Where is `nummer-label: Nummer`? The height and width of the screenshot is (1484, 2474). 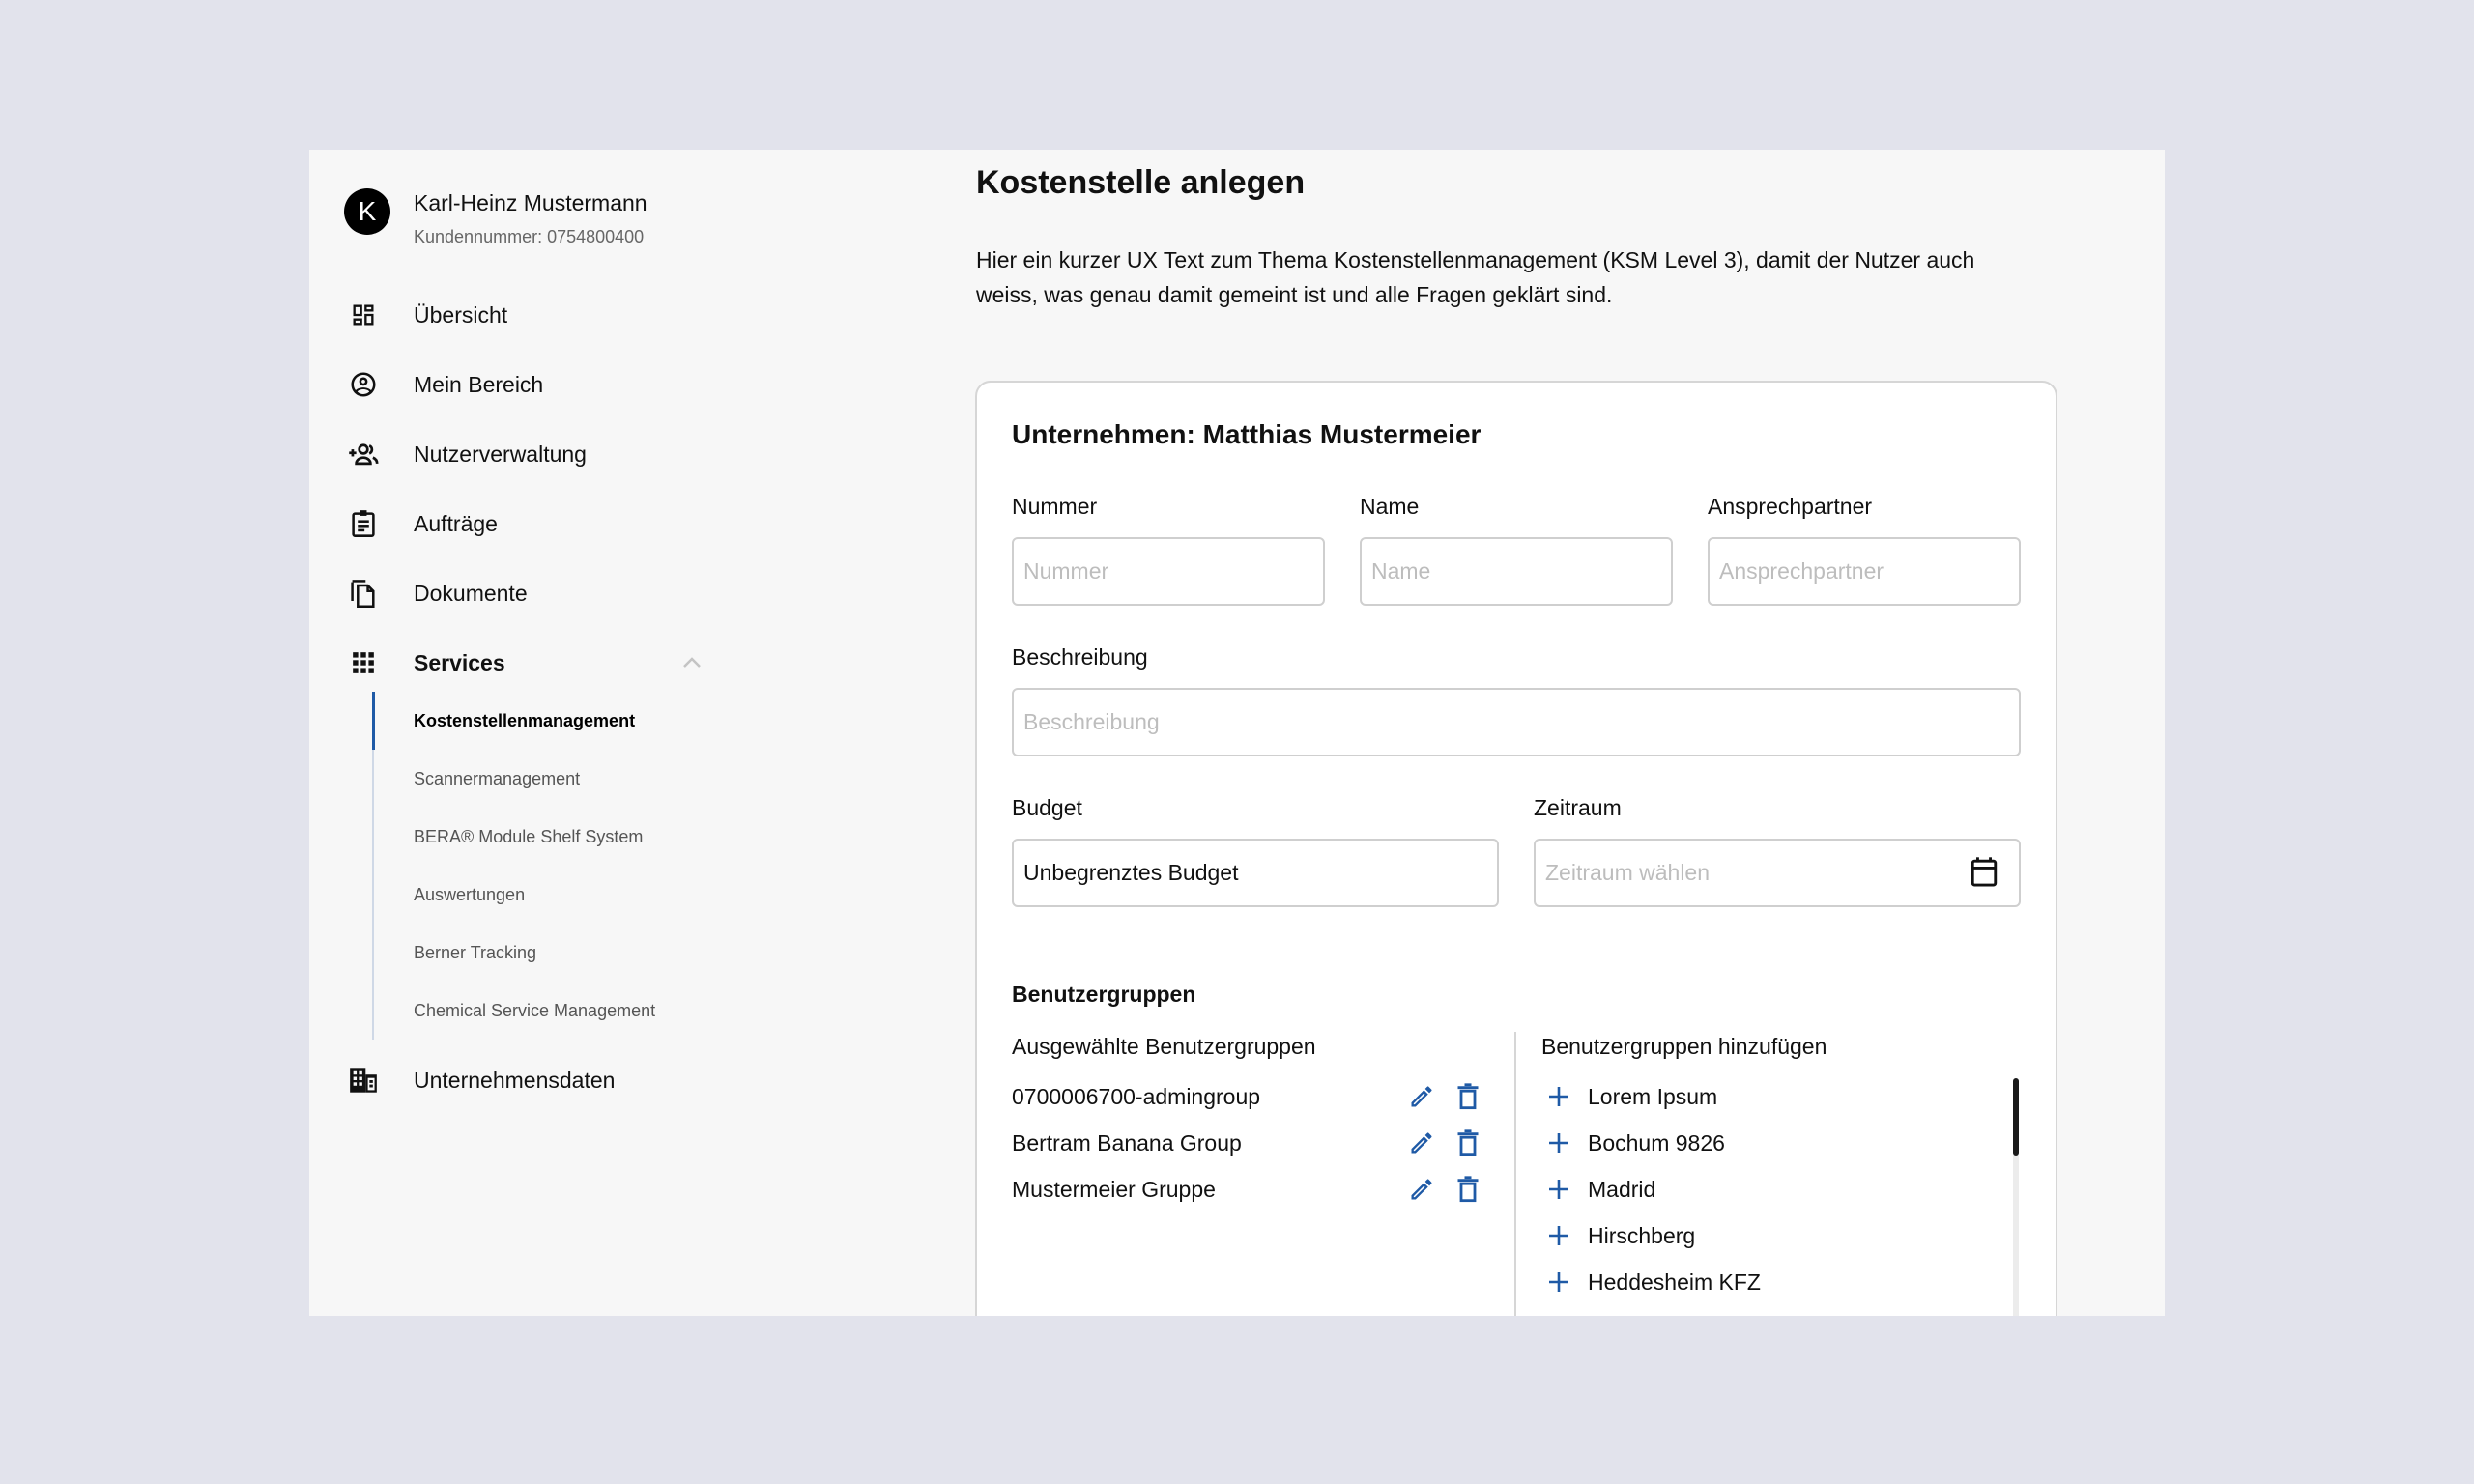
nummer-label: Nummer is located at coordinates (1055, 507).